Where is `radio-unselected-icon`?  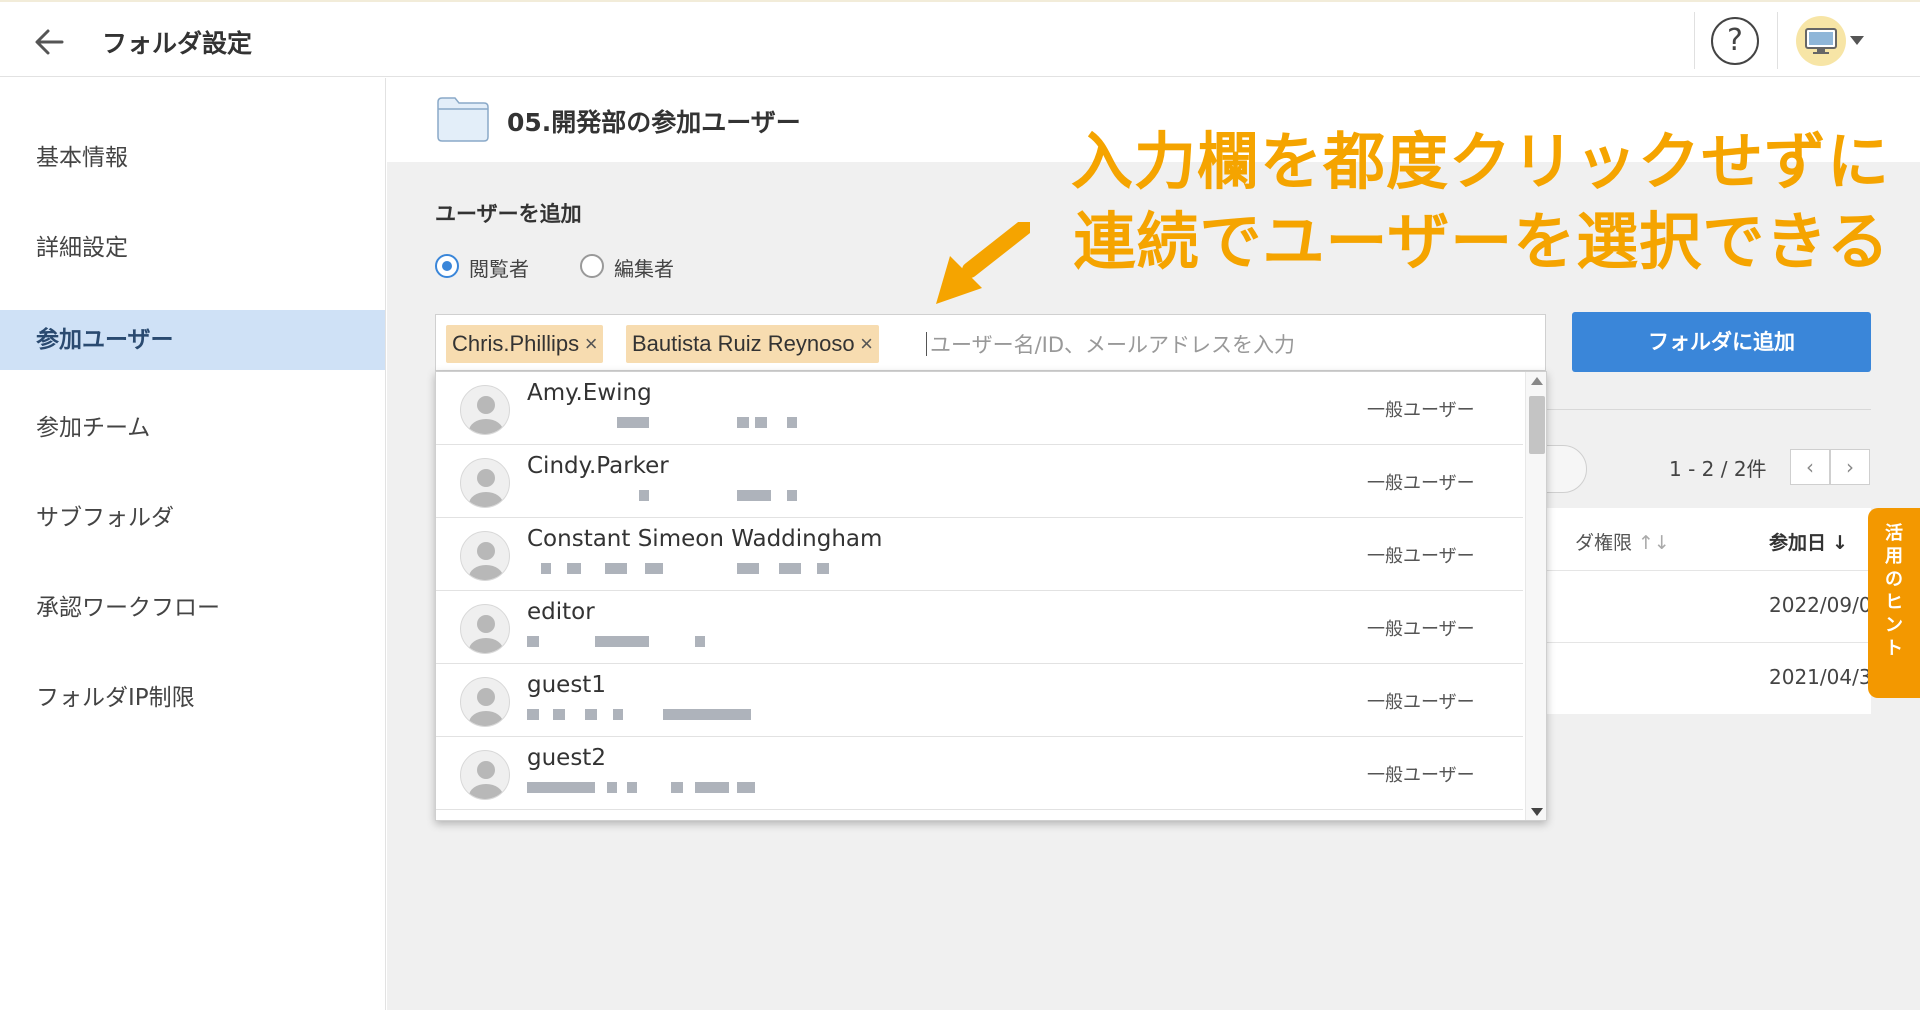
radio-unselected-icon is located at coordinates (592, 266).